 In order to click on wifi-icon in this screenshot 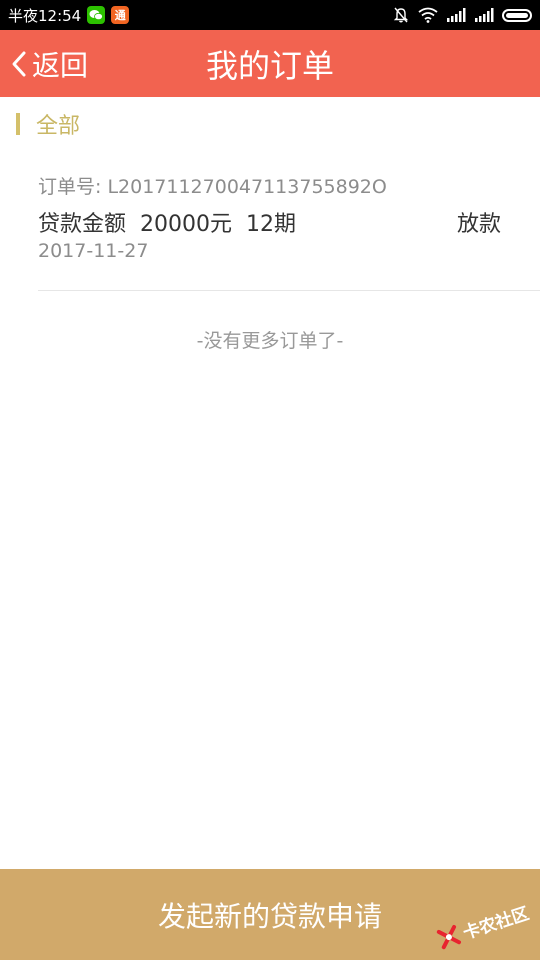, I will do `click(428, 15)`.